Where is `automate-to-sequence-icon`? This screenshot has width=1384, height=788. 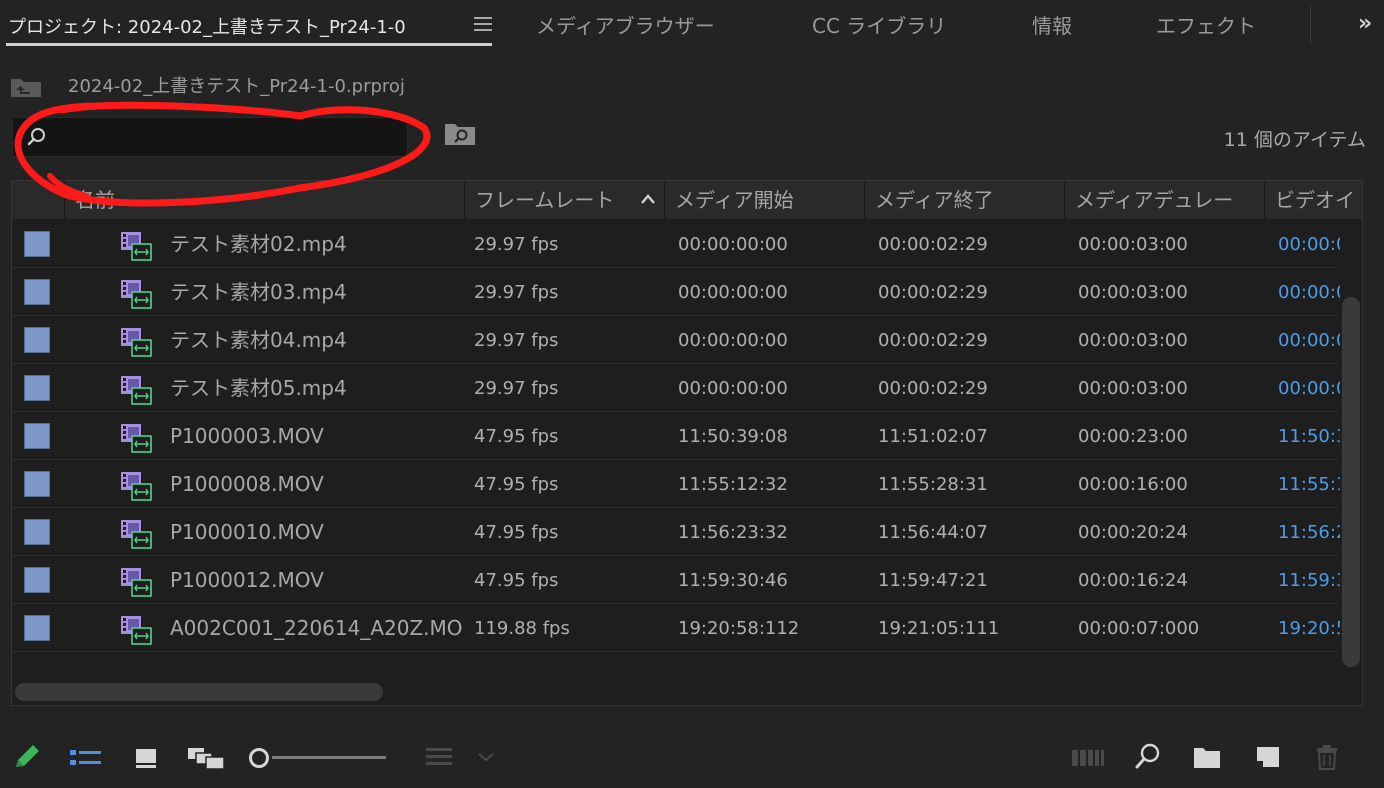 automate-to-sequence-icon is located at coordinates (1087, 757).